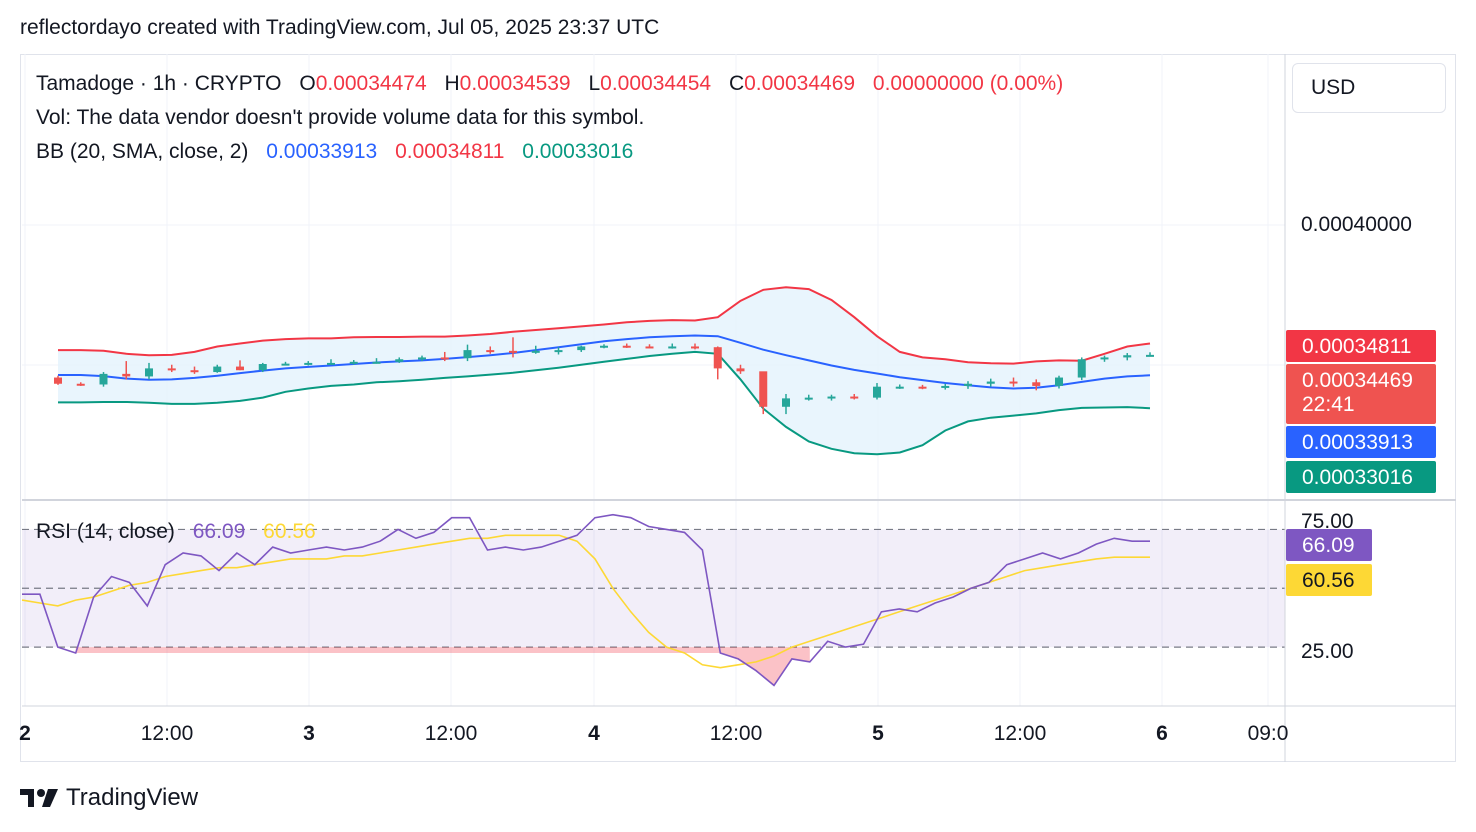 The width and height of the screenshot is (1476, 832). I want to click on bb-basis-value: 0.00033913, so click(322, 151).